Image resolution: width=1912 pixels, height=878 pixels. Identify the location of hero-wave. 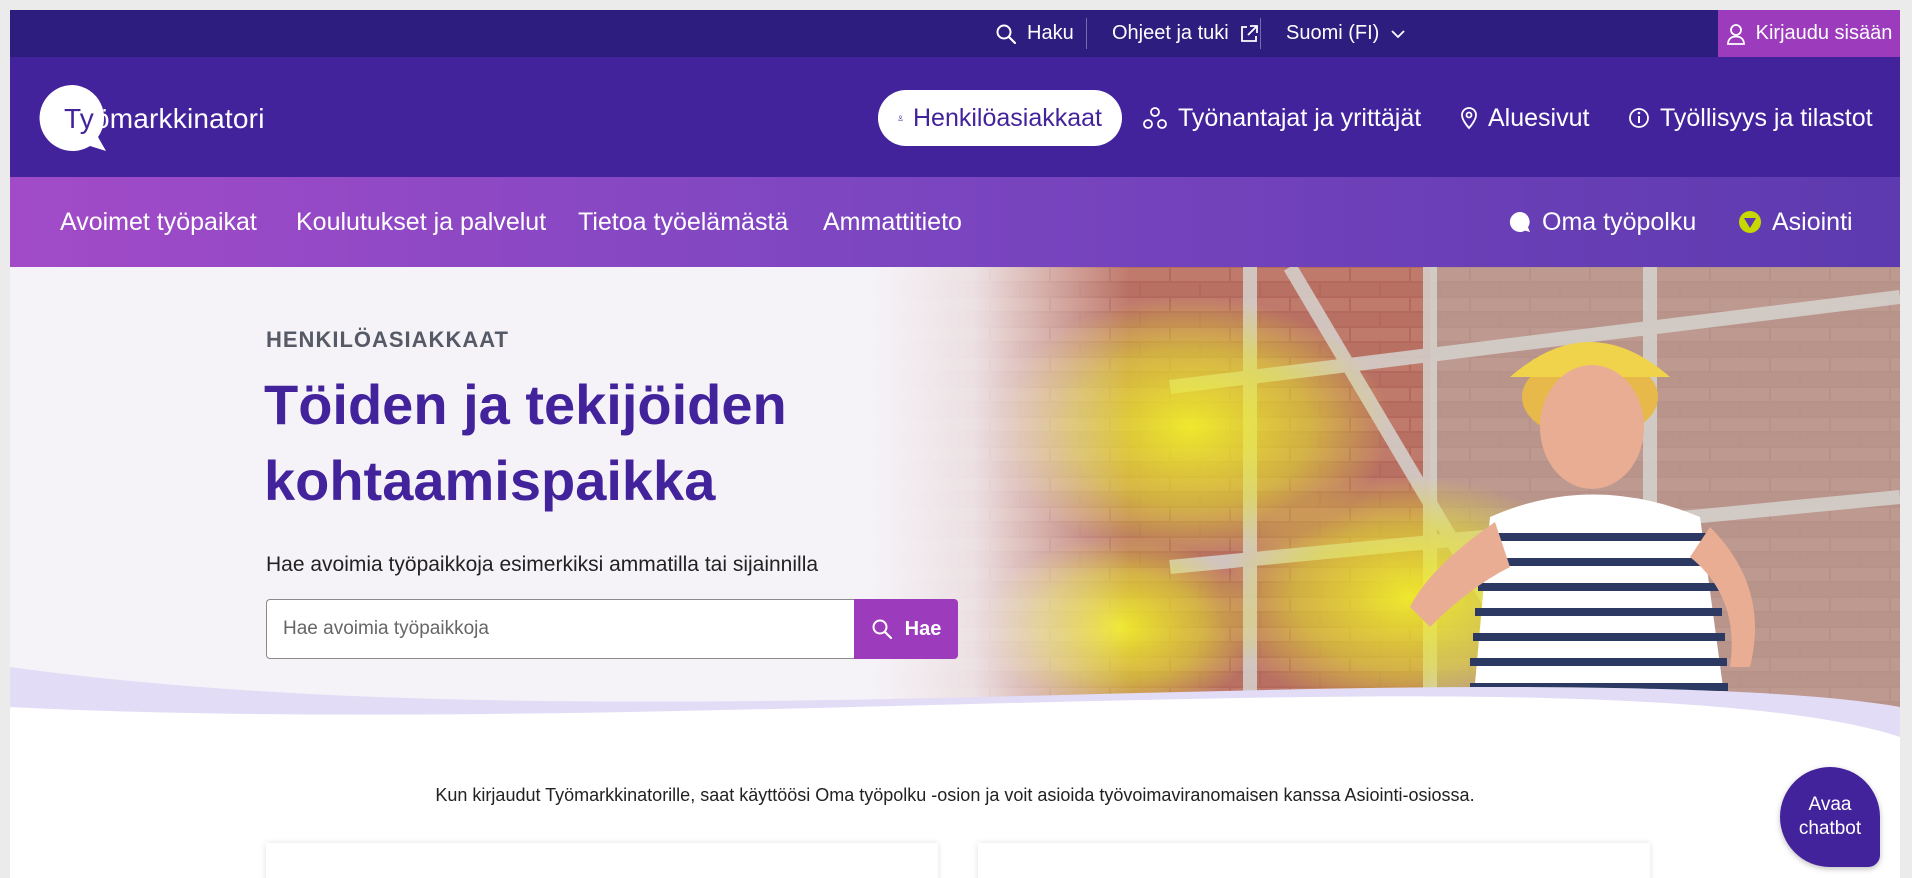
(955, 703).